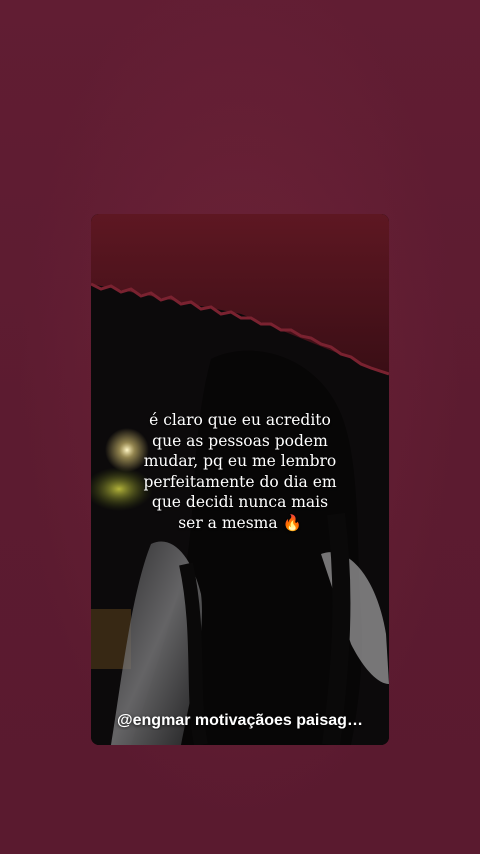 The height and width of the screenshot is (854, 480). I want to click on quote-line: mudar, pq eu me lembro, so click(240, 461).